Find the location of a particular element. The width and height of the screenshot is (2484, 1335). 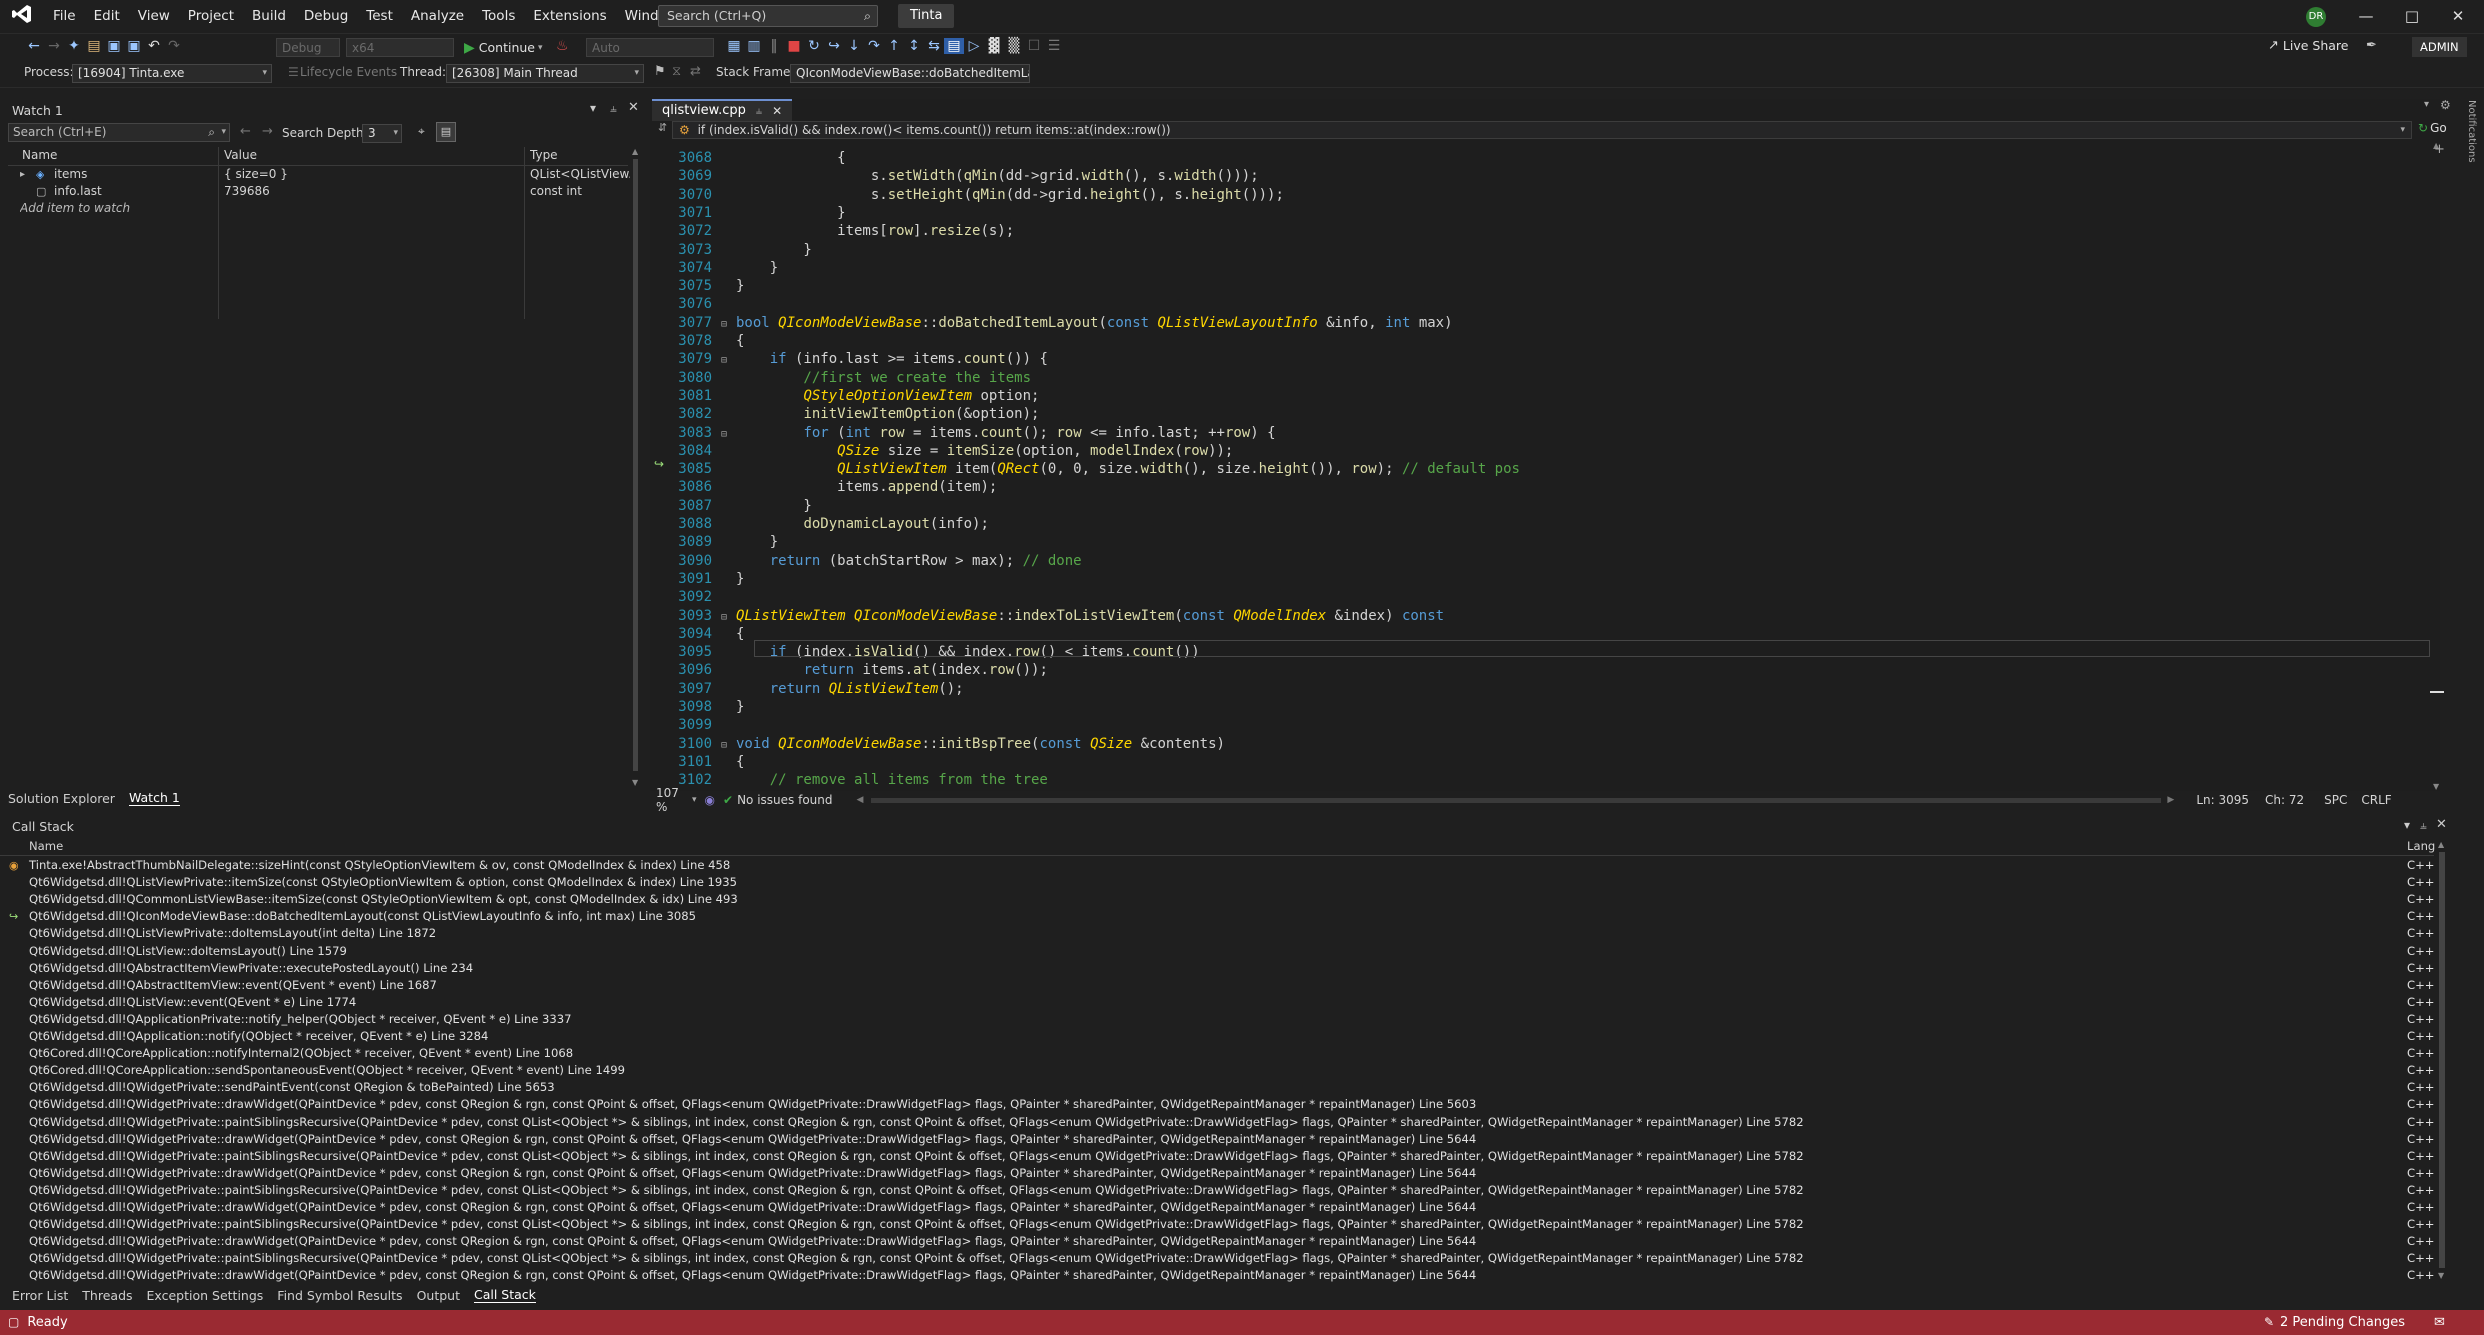

column-indicator: Ch: 72 is located at coordinates (2284, 800).